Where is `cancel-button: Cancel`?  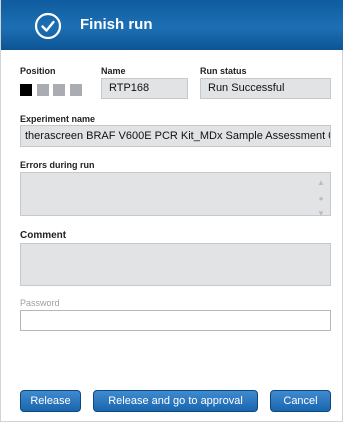 cancel-button: Cancel is located at coordinates (300, 401).